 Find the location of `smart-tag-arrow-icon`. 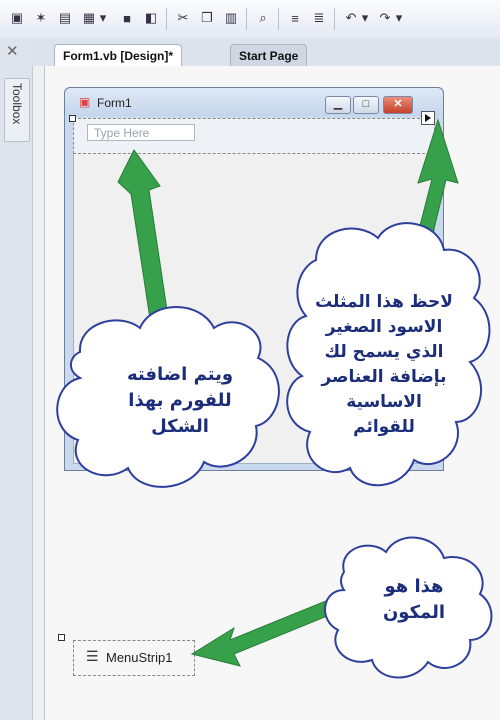

smart-tag-arrow-icon is located at coordinates (428, 118).